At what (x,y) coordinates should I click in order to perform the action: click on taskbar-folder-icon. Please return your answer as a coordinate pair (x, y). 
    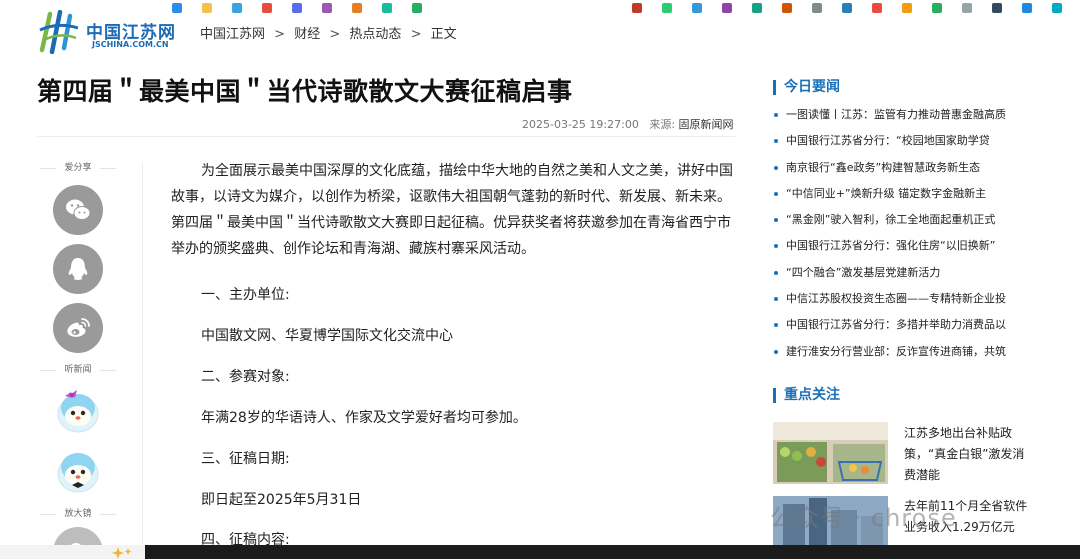
    Looking at the image, I should click on (207, 8).